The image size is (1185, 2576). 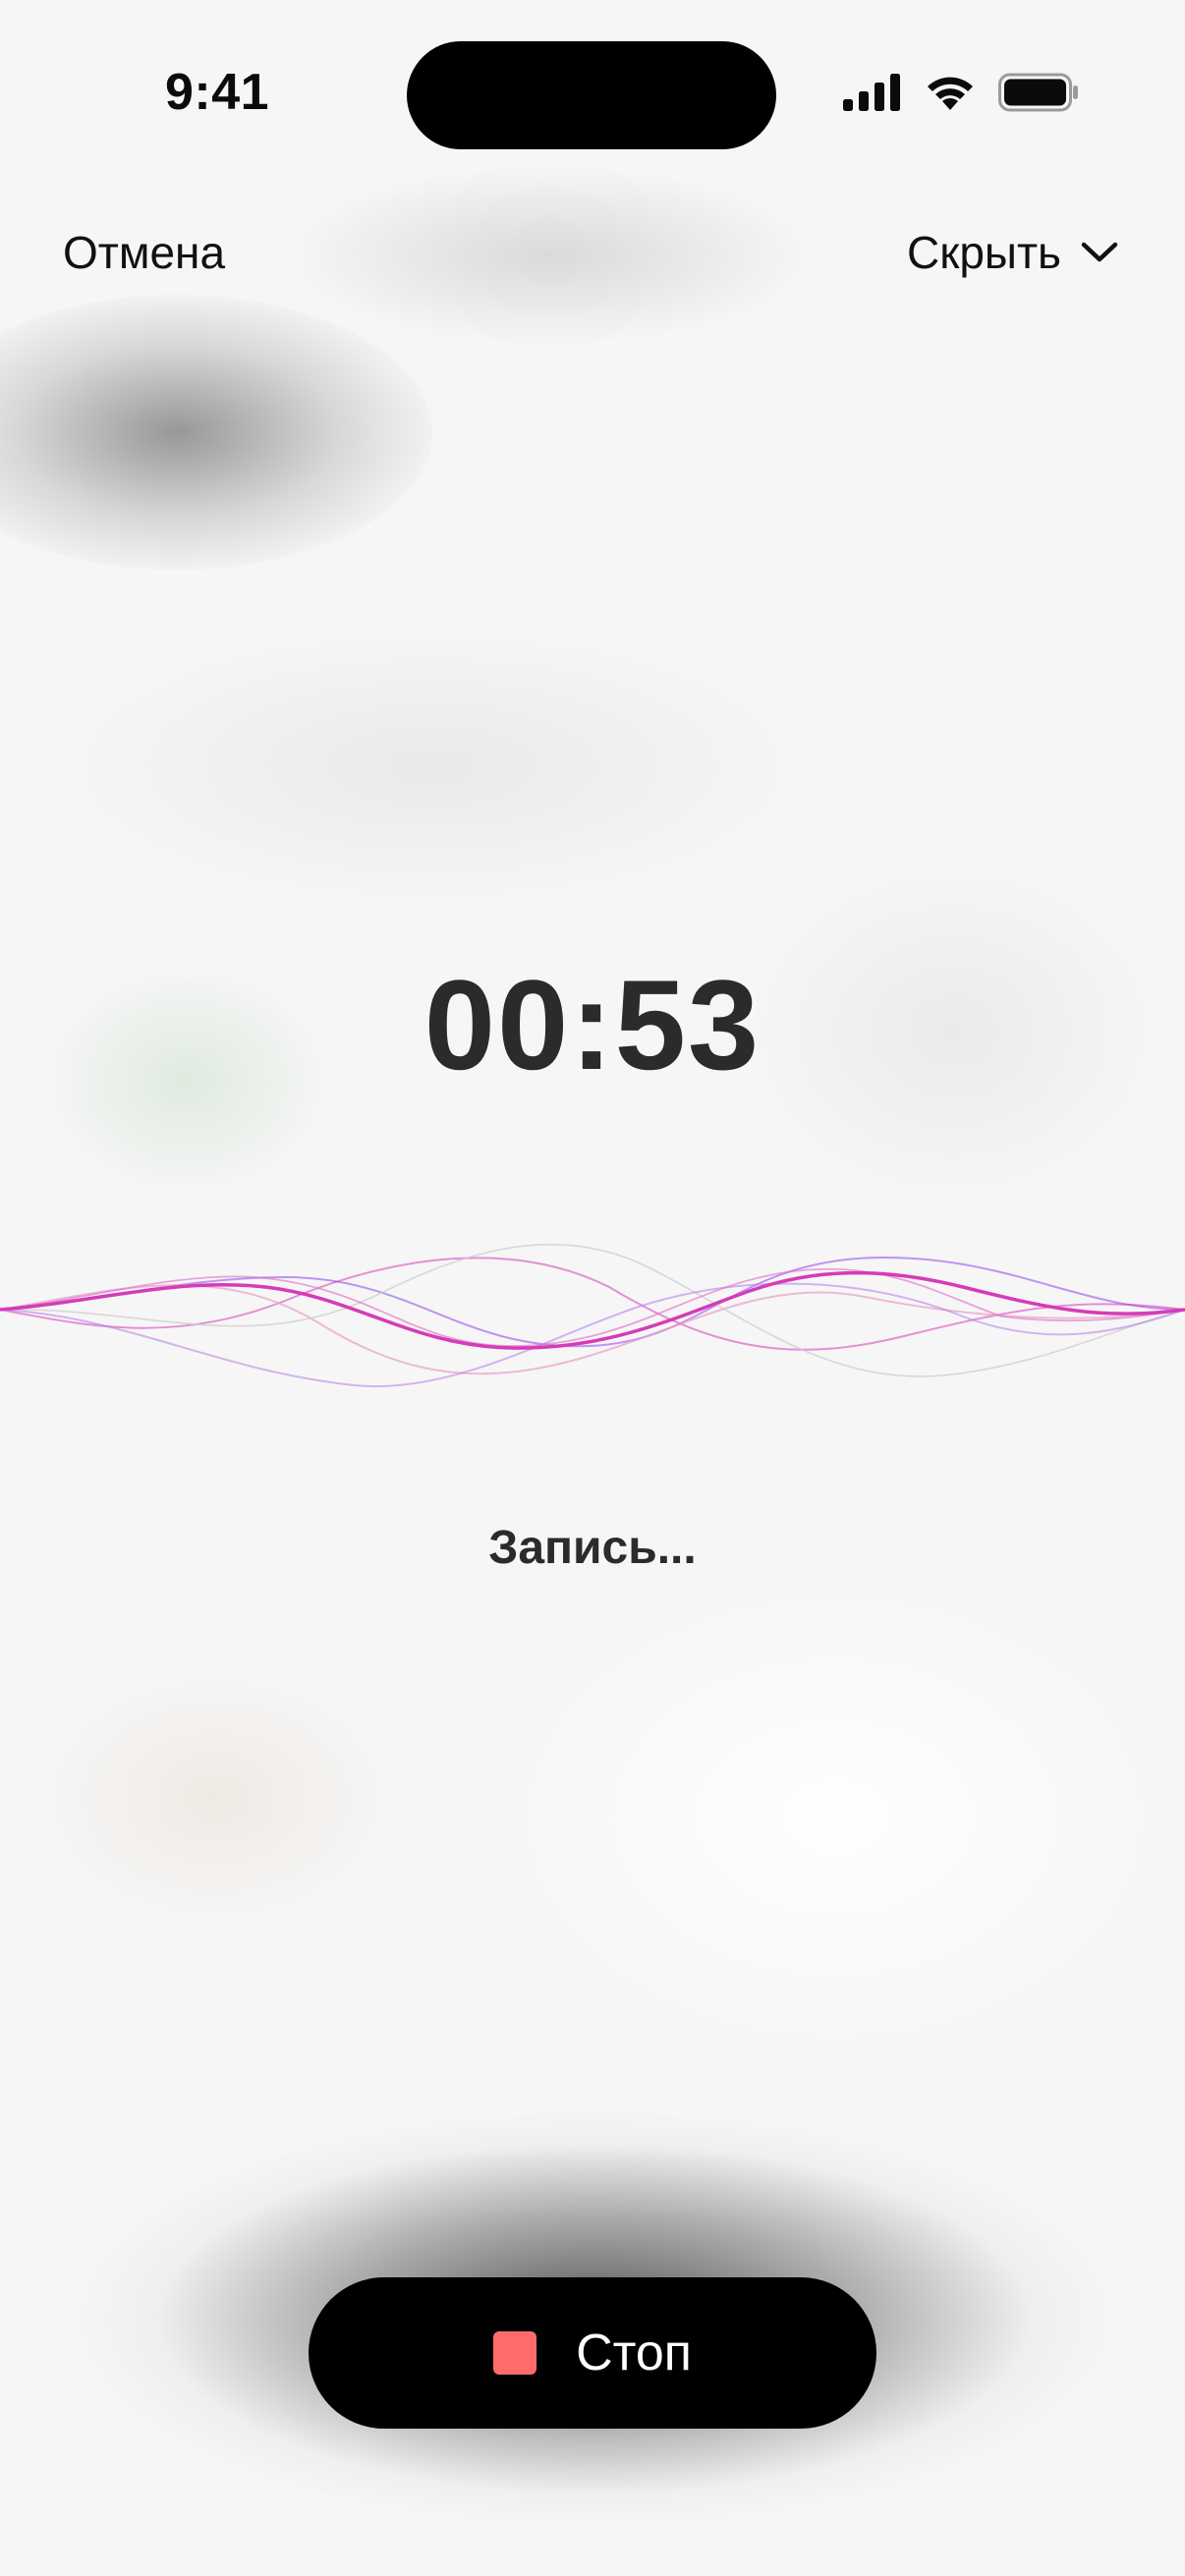 I want to click on status-icons, so click(x=961, y=92).